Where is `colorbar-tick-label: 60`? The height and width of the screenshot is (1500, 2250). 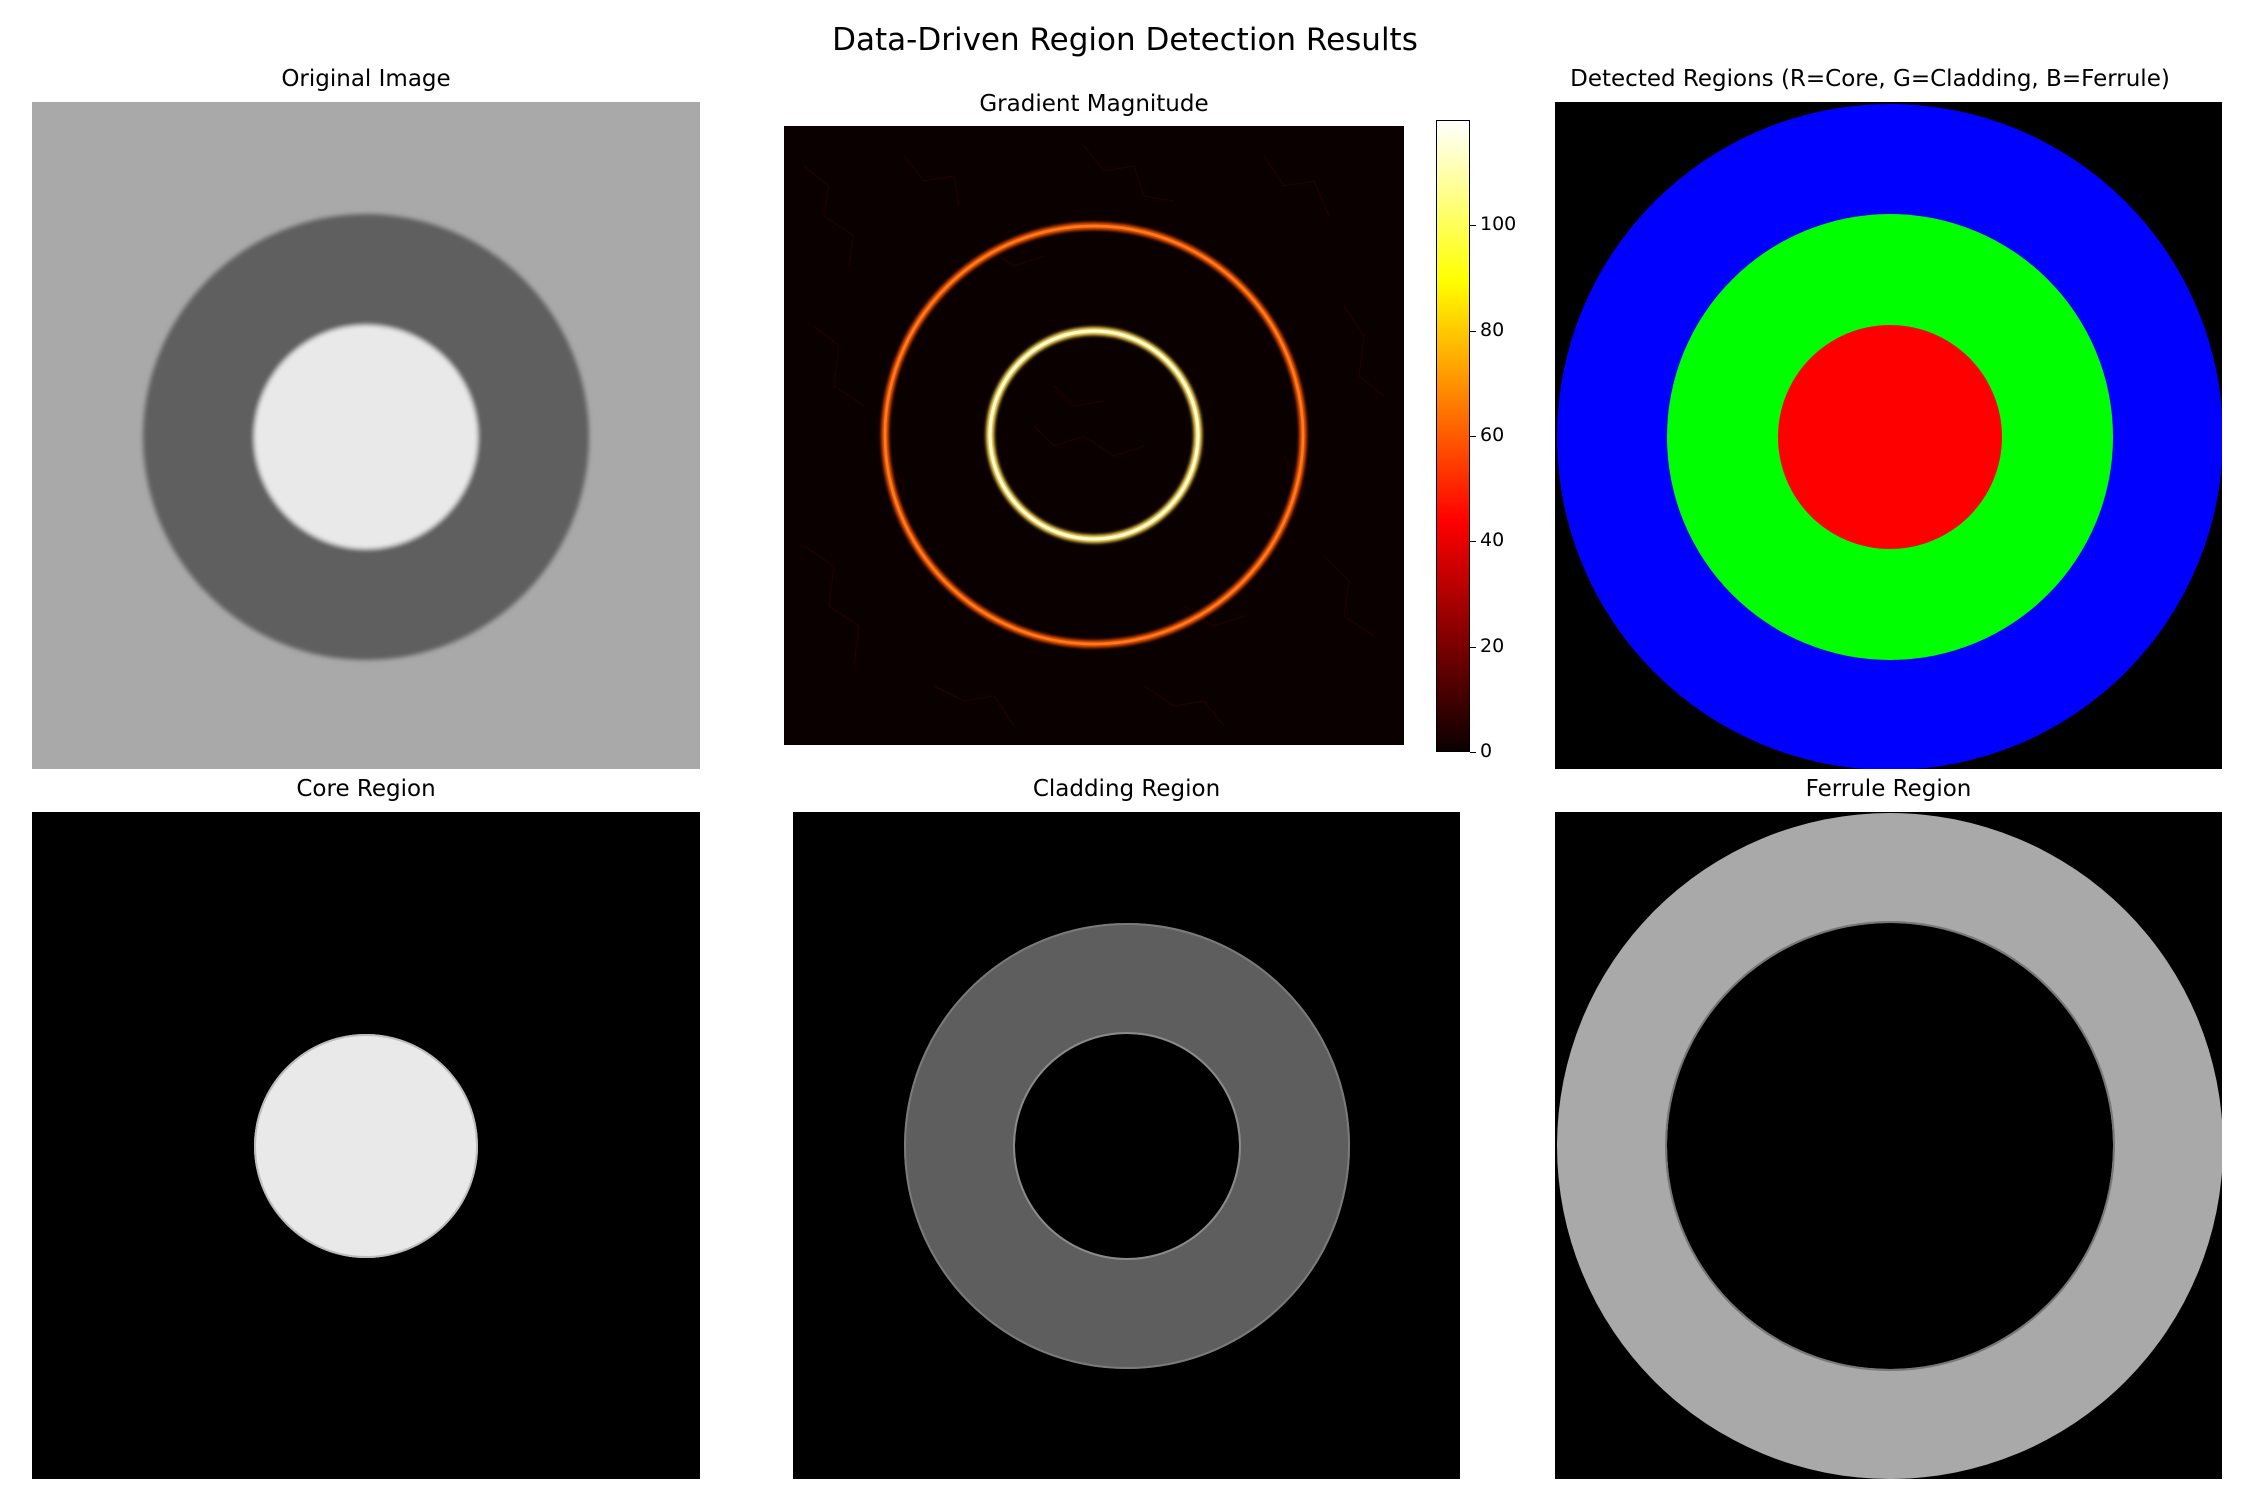
colorbar-tick-label: 60 is located at coordinates (1492, 435).